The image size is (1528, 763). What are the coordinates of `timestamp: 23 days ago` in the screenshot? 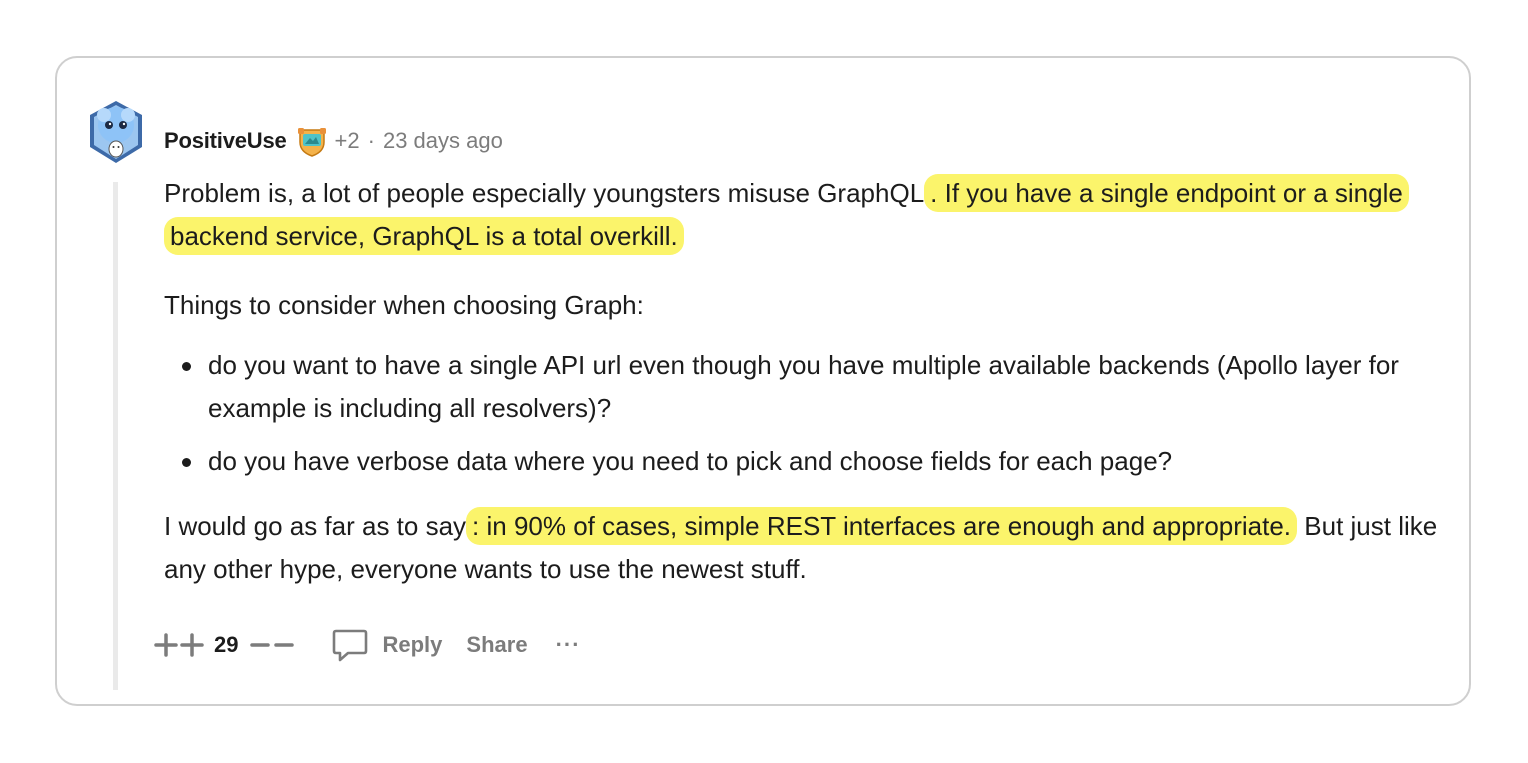 It's located at (443, 141).